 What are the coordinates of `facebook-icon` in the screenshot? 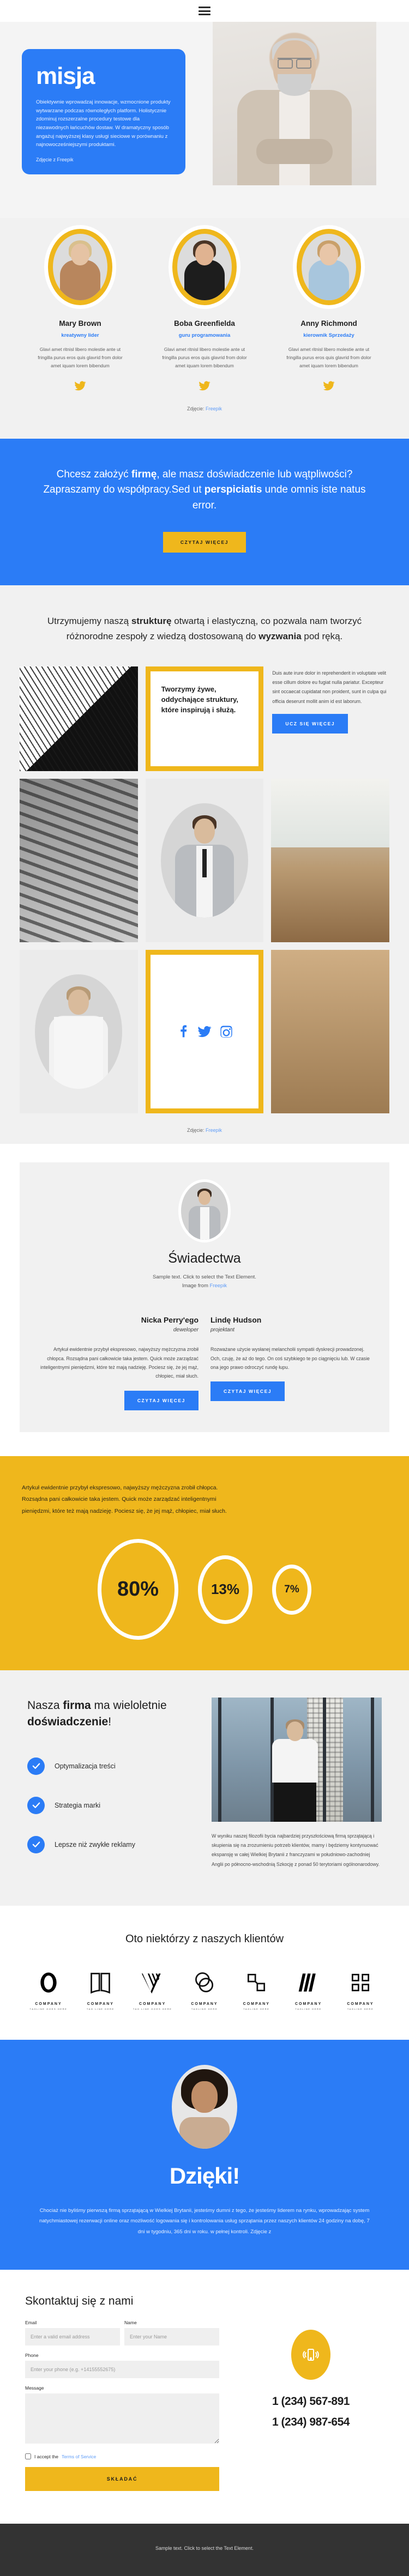 It's located at (183, 1032).